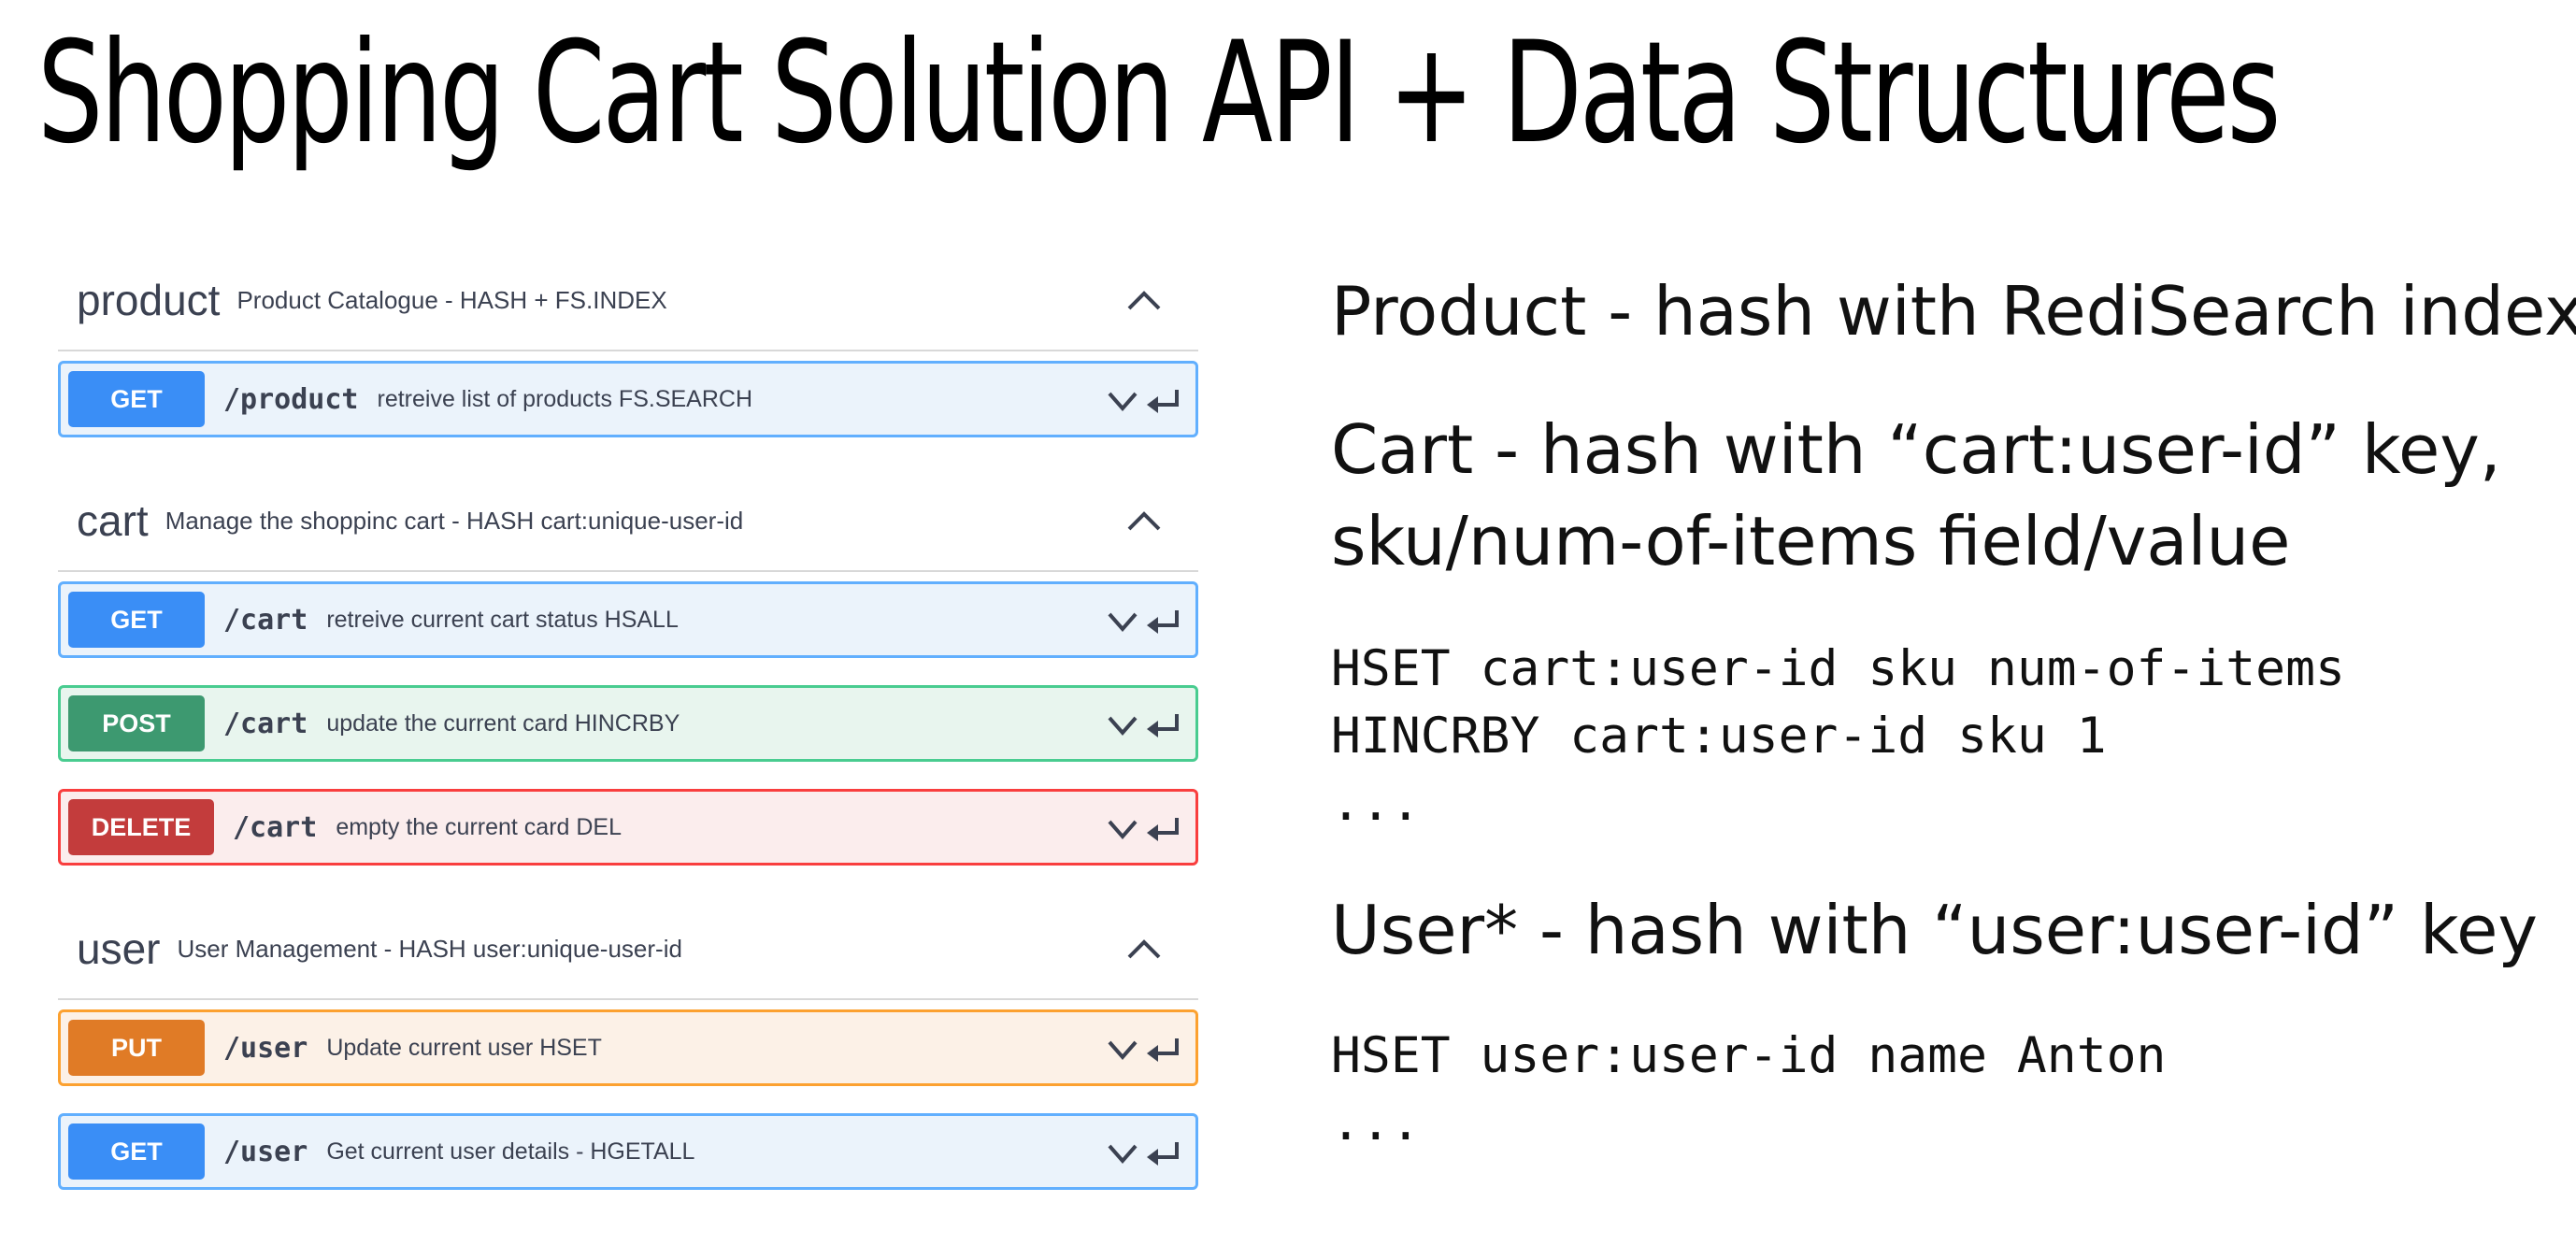 This screenshot has height=1245, width=2576. I want to click on operation-summary: Get current user details - HGETALL, so click(511, 1151).